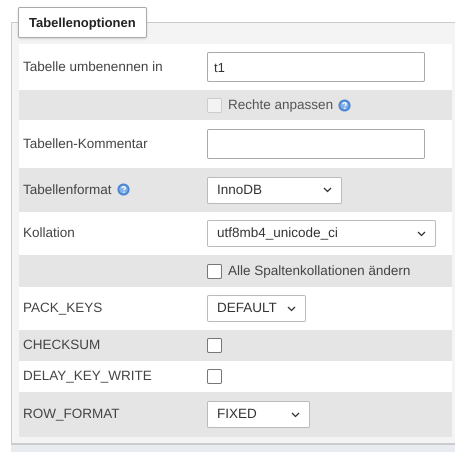 This screenshot has width=470, height=460. What do you see at coordinates (71, 414) in the screenshot?
I see `field-label: ROW_FORMAT` at bounding box center [71, 414].